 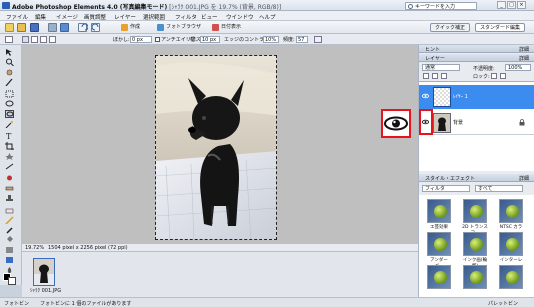 I want to click on width-field: 10 px, so click(x=210, y=39).